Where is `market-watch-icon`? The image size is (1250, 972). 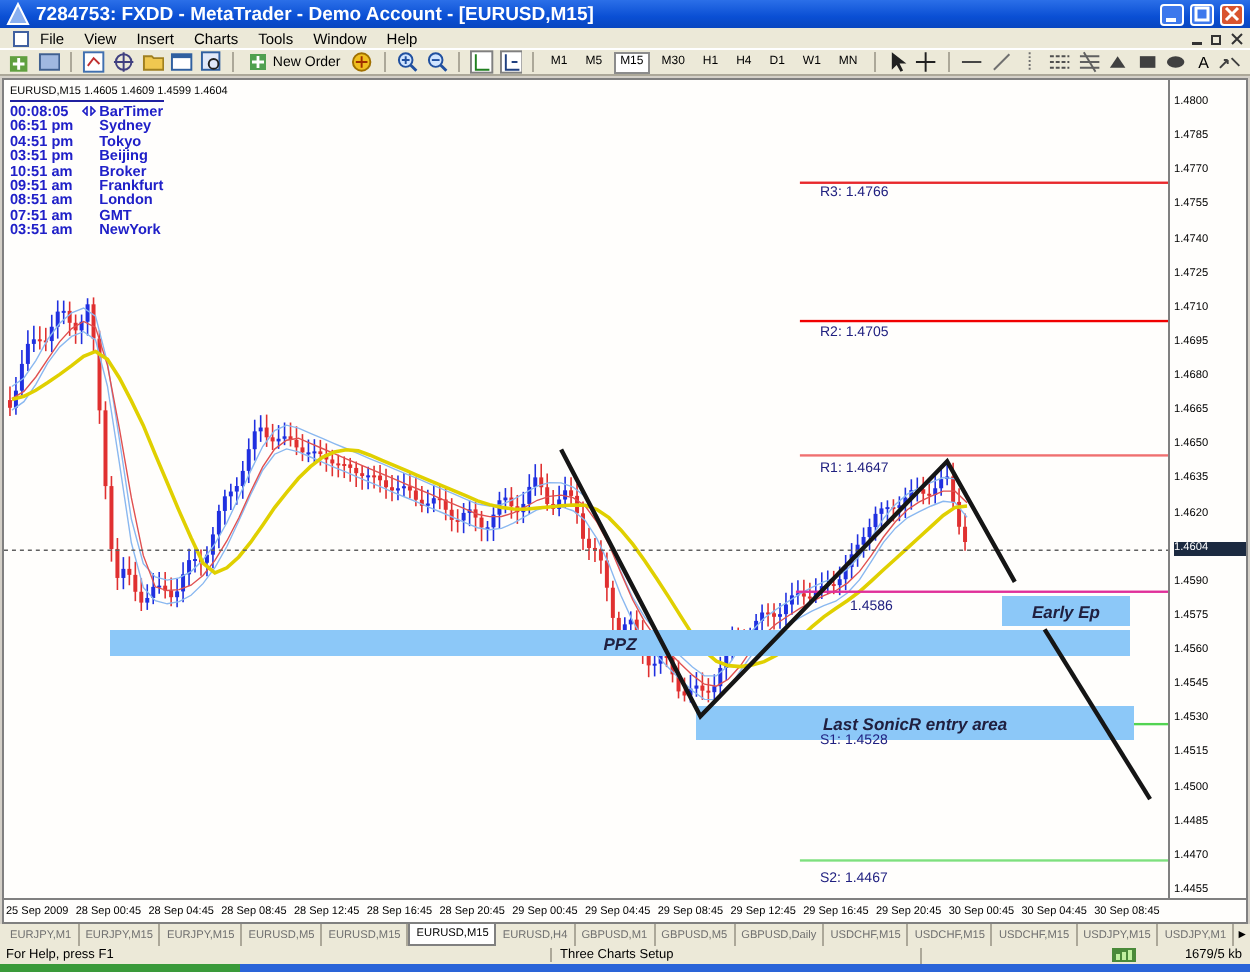
market-watch-icon is located at coordinates (94, 62).